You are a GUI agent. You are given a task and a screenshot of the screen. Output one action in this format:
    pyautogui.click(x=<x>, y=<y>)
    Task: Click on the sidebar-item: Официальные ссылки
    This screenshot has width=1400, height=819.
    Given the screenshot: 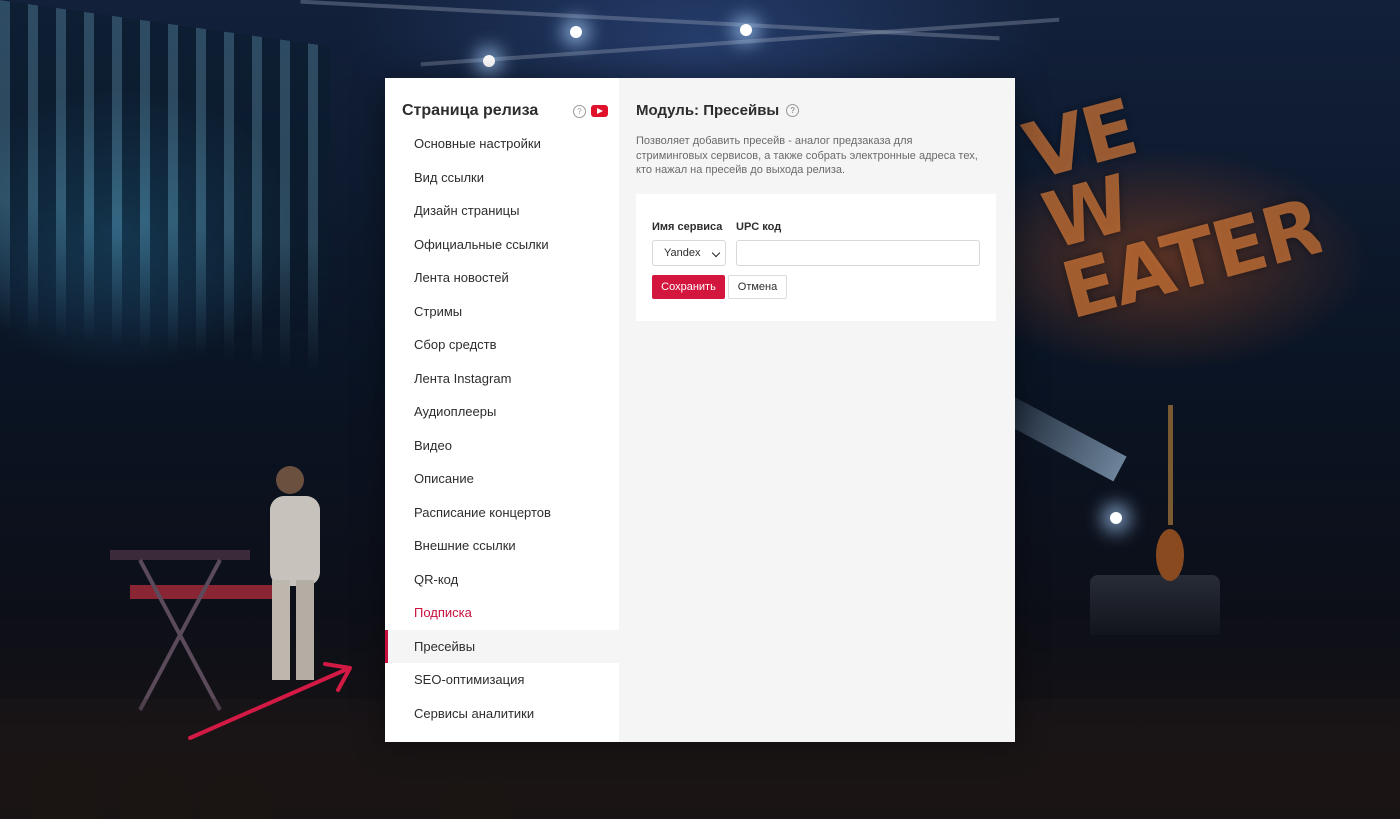 What is the action you would take?
    pyautogui.click(x=502, y=245)
    